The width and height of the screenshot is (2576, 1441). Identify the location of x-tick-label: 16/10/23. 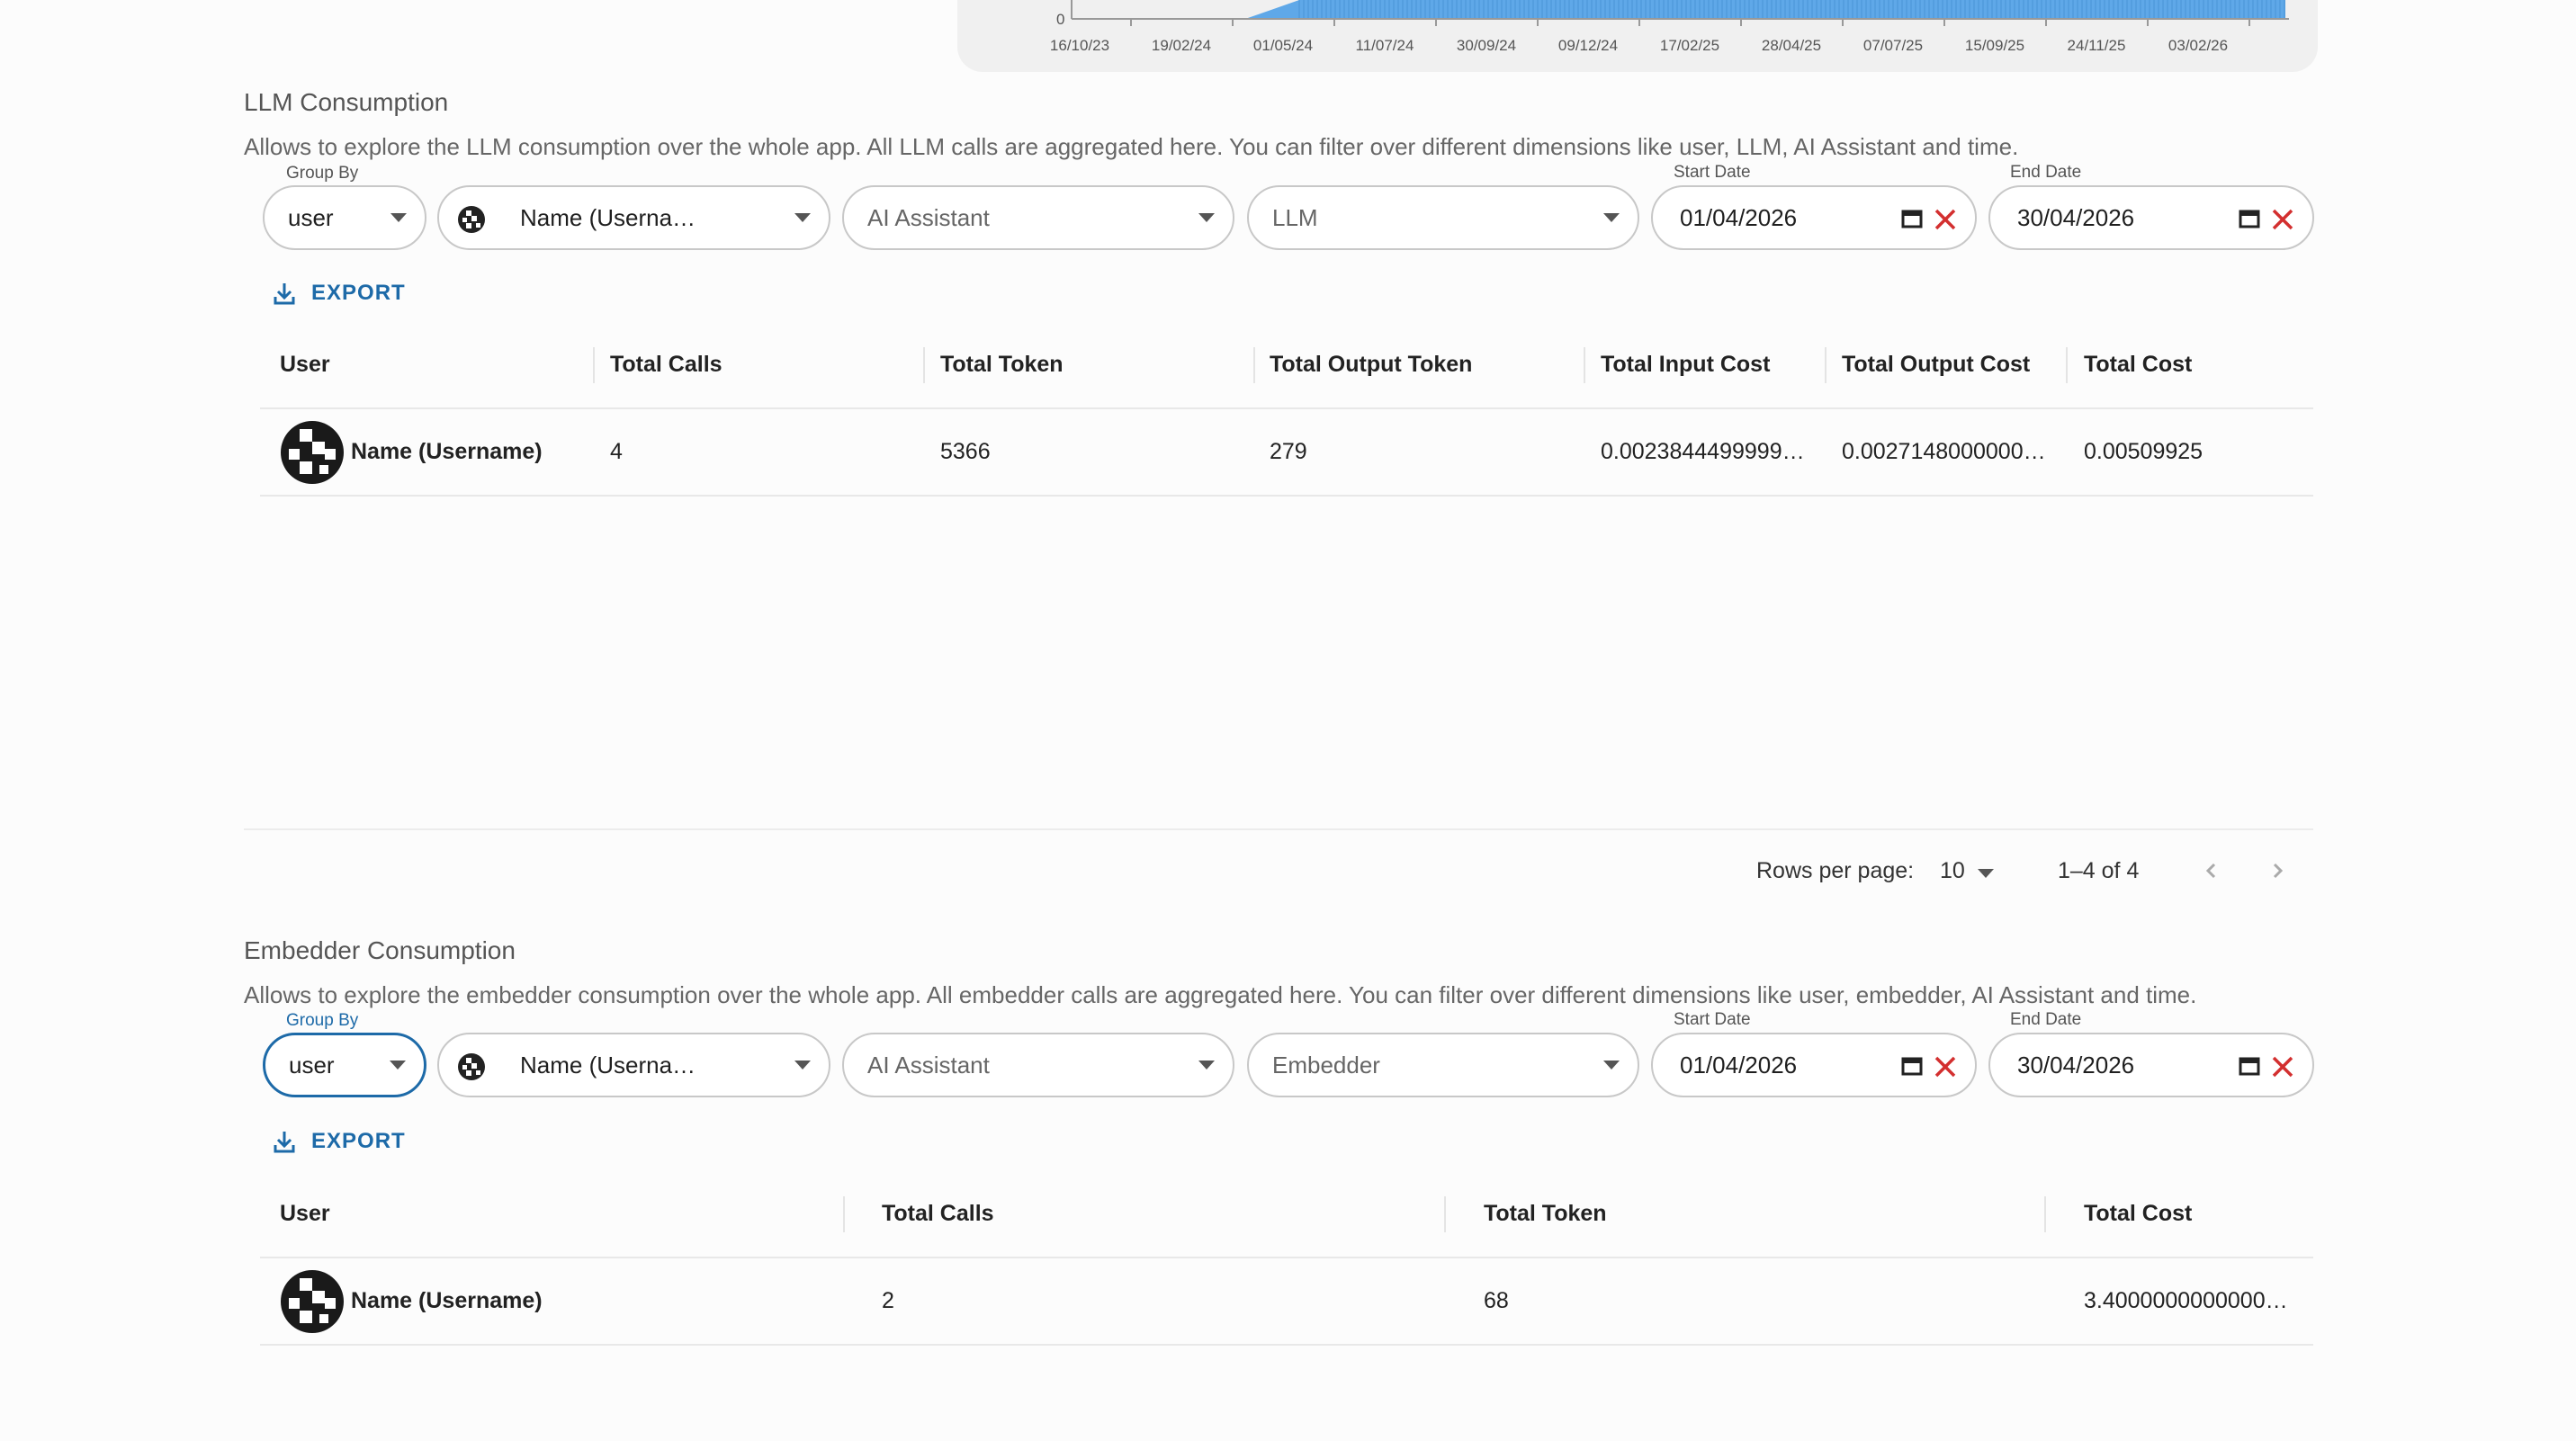
(1080, 45).